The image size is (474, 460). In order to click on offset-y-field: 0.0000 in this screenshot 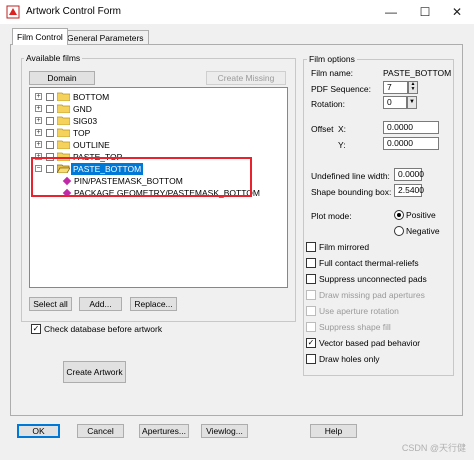, I will do `click(411, 143)`.